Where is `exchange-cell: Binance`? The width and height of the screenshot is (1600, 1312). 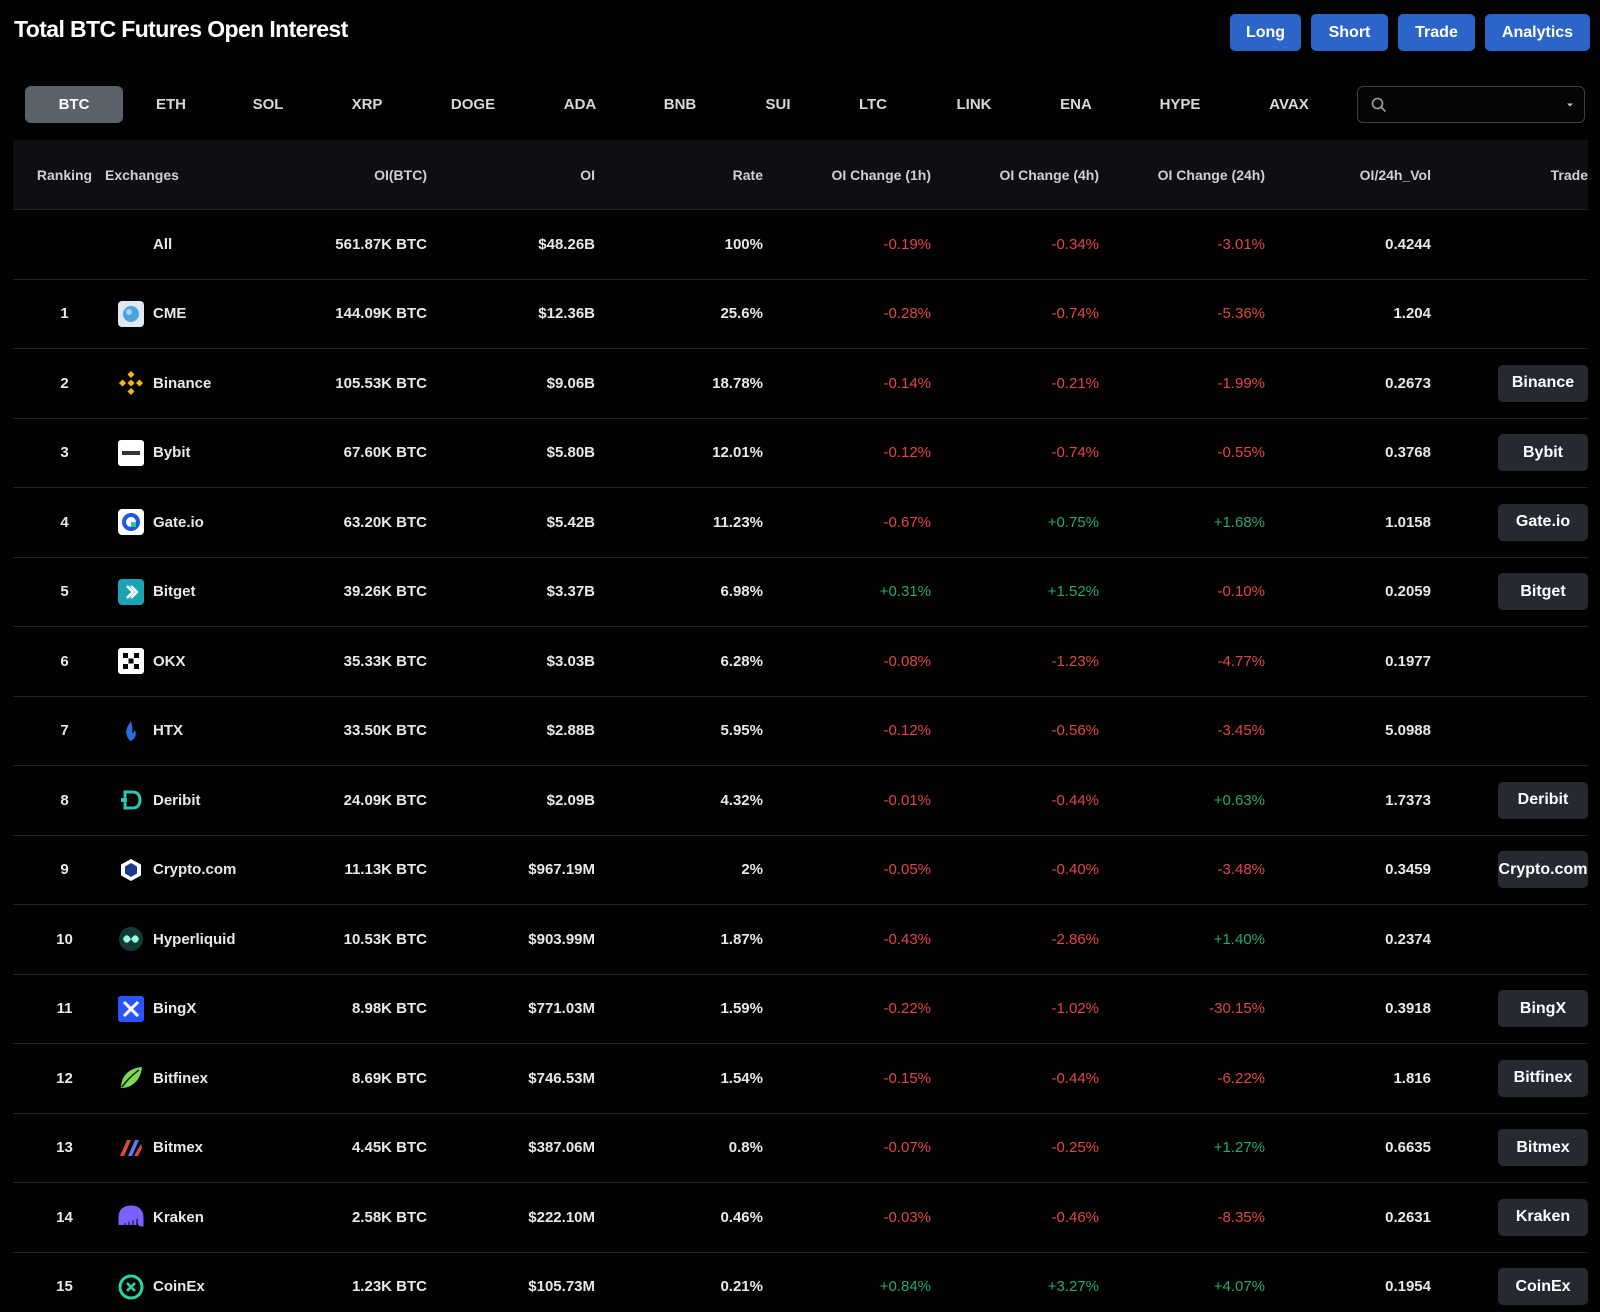 exchange-cell: Binance is located at coordinates (205, 383).